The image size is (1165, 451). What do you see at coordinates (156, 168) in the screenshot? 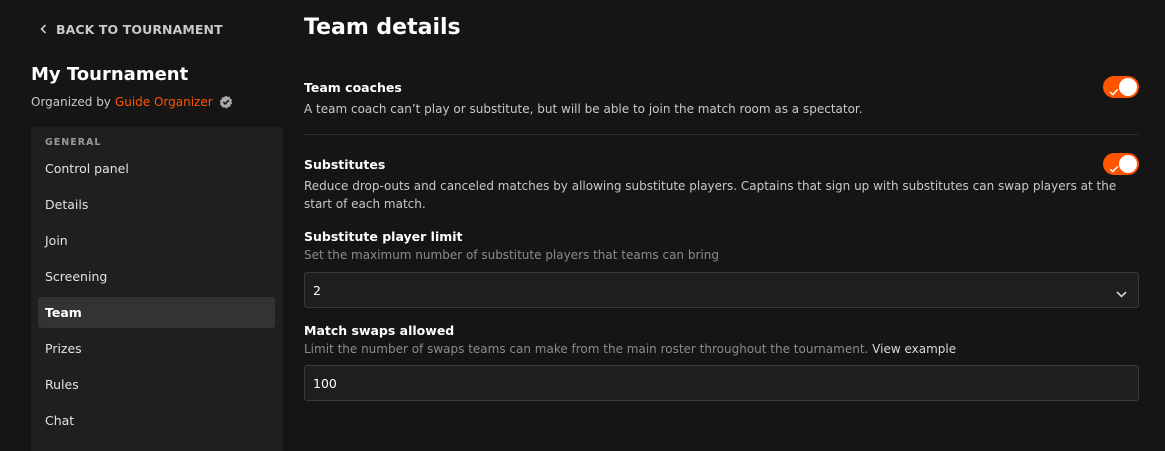
I see `sidebar-item-control-panel: Control panel` at bounding box center [156, 168].